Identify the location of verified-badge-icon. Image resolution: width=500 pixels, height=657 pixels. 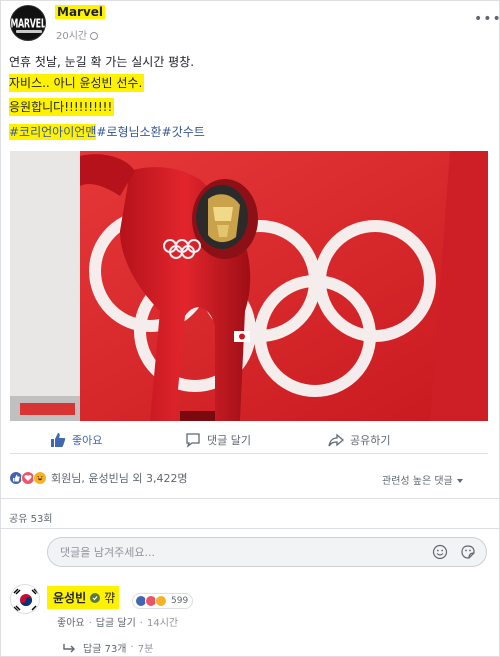
(95, 597).